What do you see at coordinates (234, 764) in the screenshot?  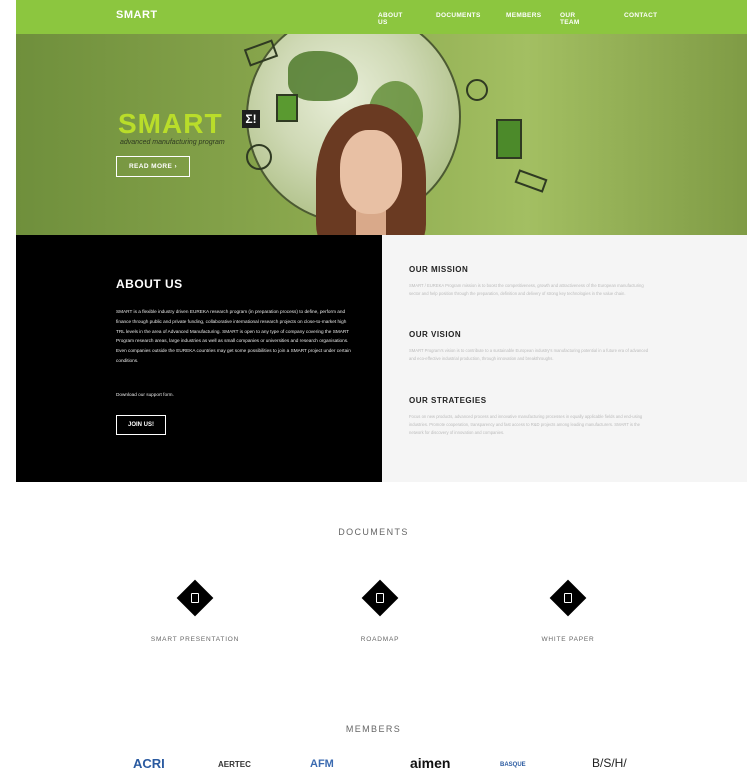 I see `member-logo-aertec: AERTEC` at bounding box center [234, 764].